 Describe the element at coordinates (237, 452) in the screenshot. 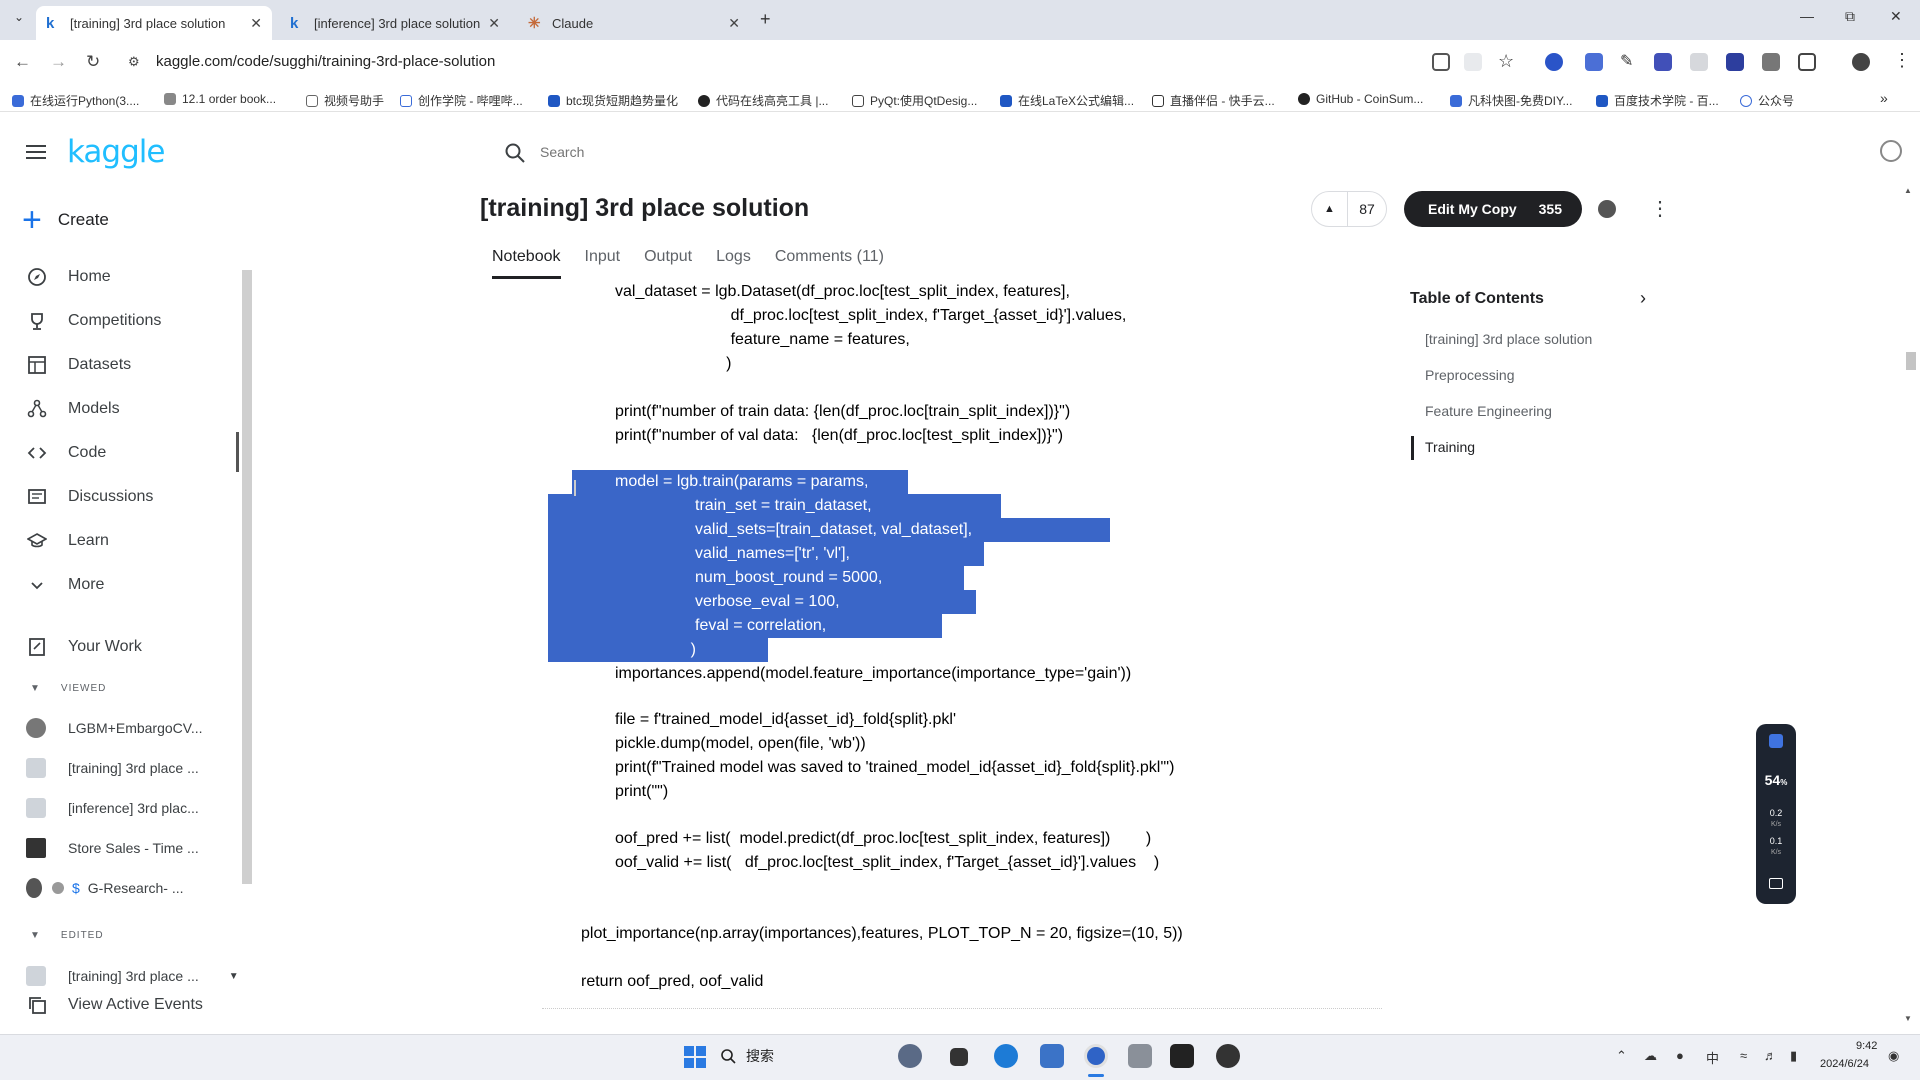

I see `sidebar-scrollbar-thumb` at that location.